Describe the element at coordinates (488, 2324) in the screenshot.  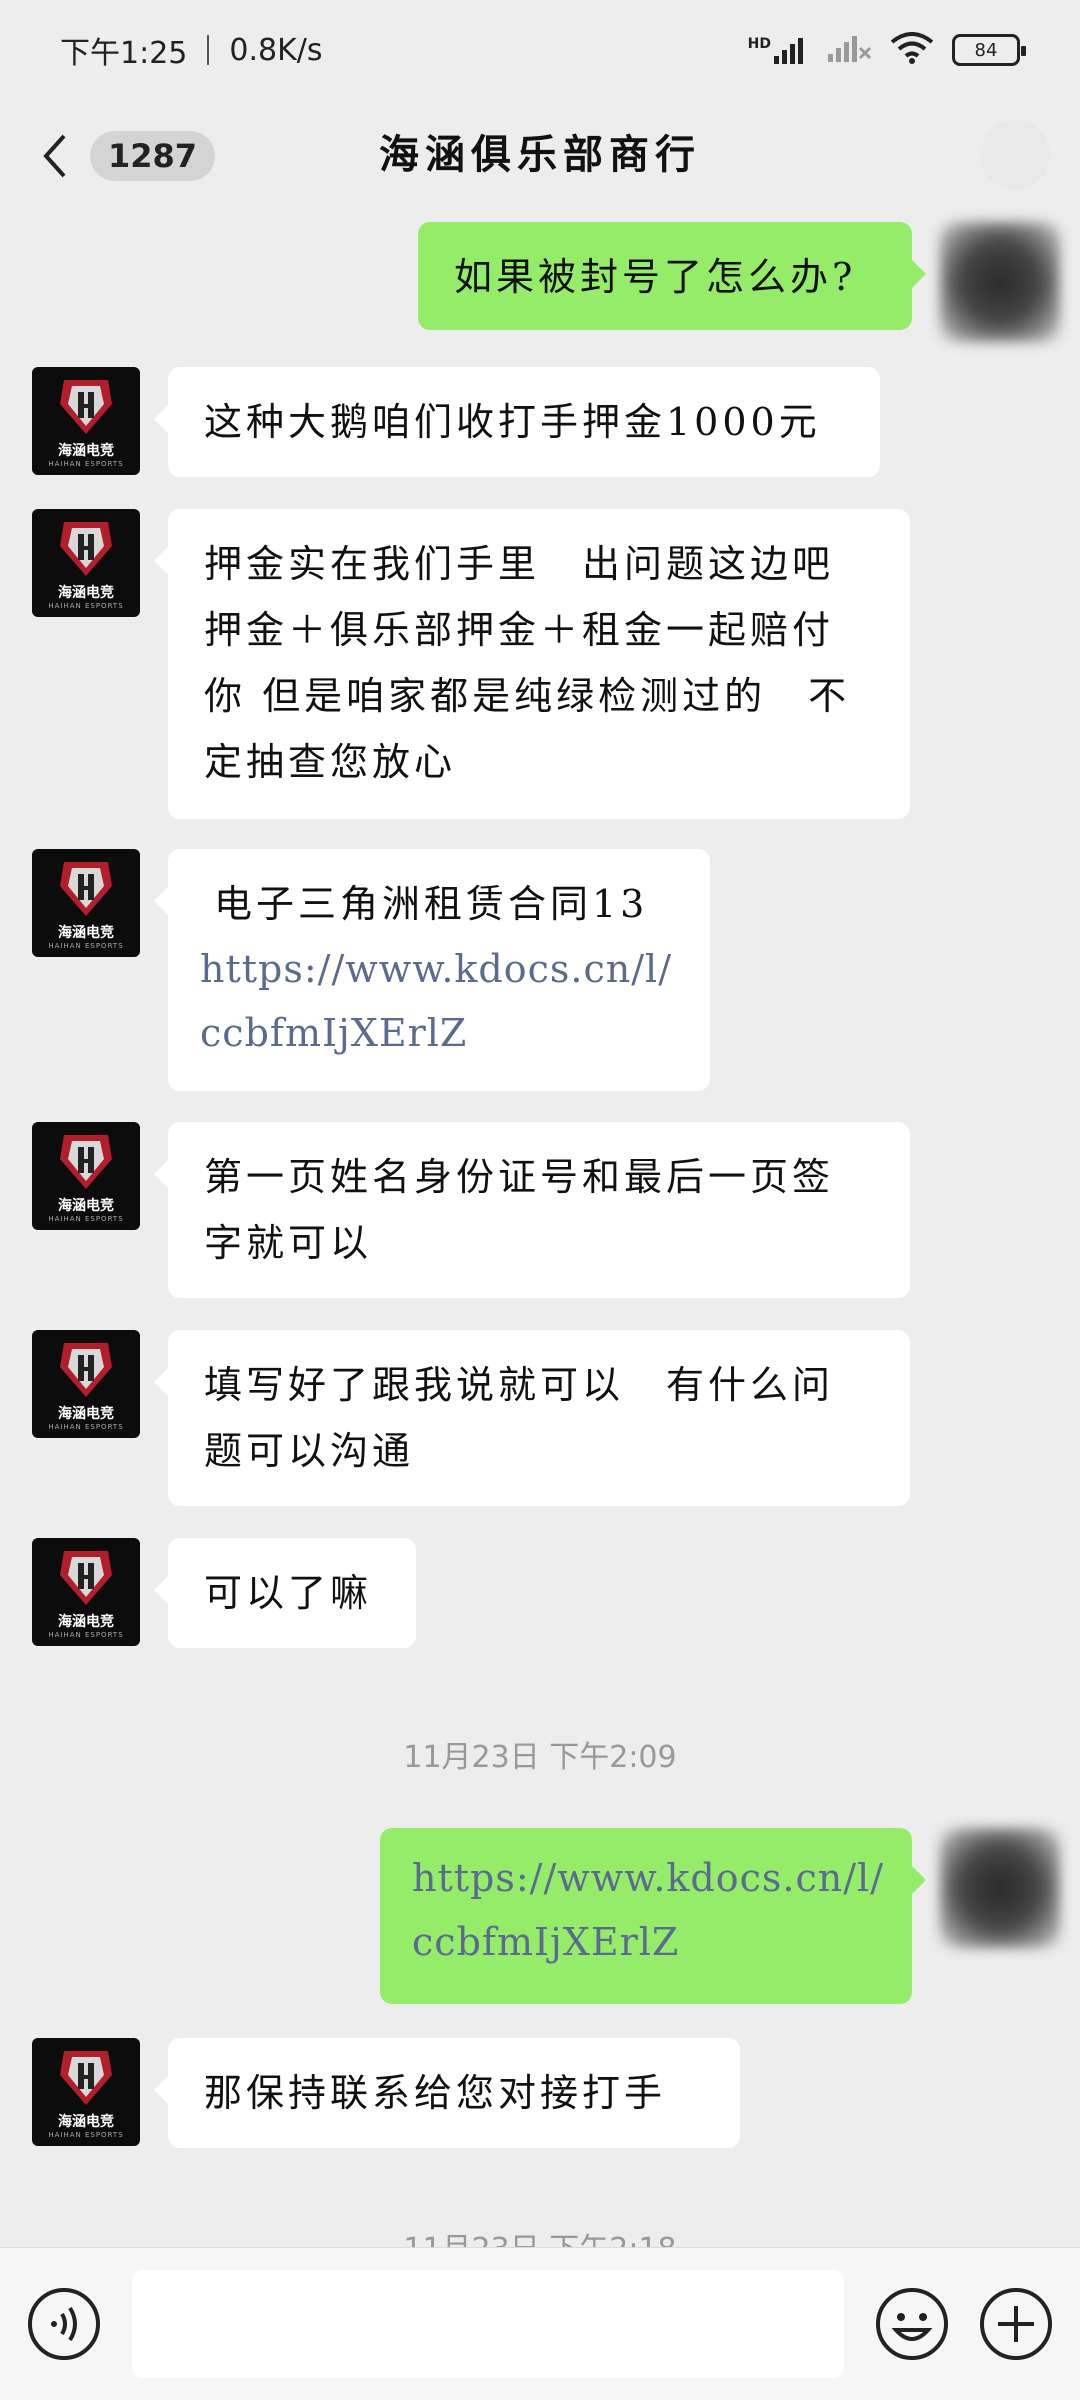
I see `message-input` at that location.